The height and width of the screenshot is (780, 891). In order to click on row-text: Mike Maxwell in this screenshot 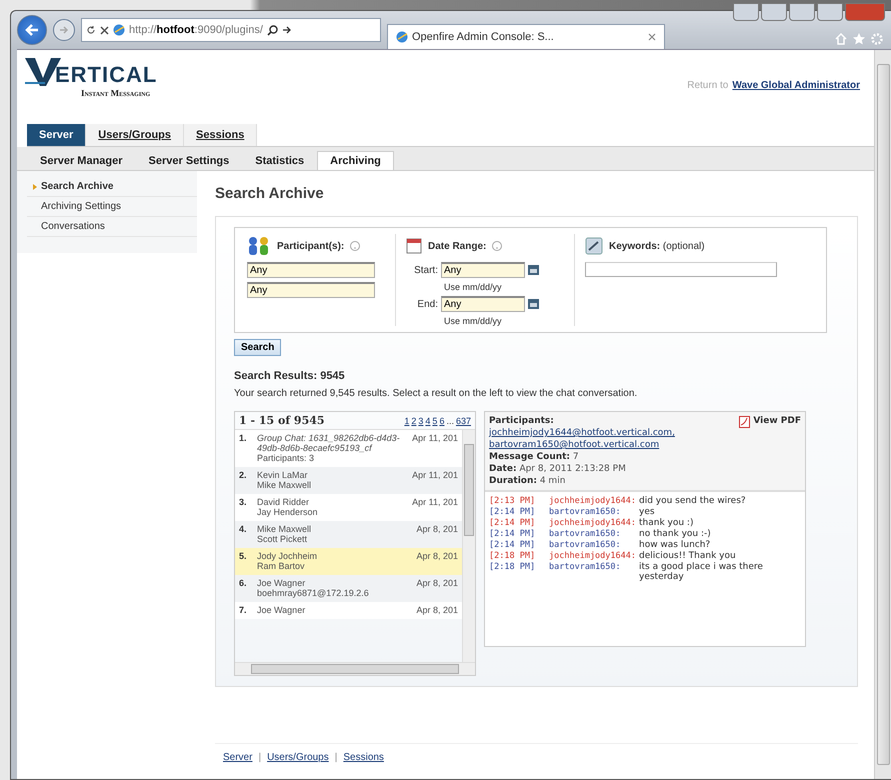, I will do `click(284, 529)`.